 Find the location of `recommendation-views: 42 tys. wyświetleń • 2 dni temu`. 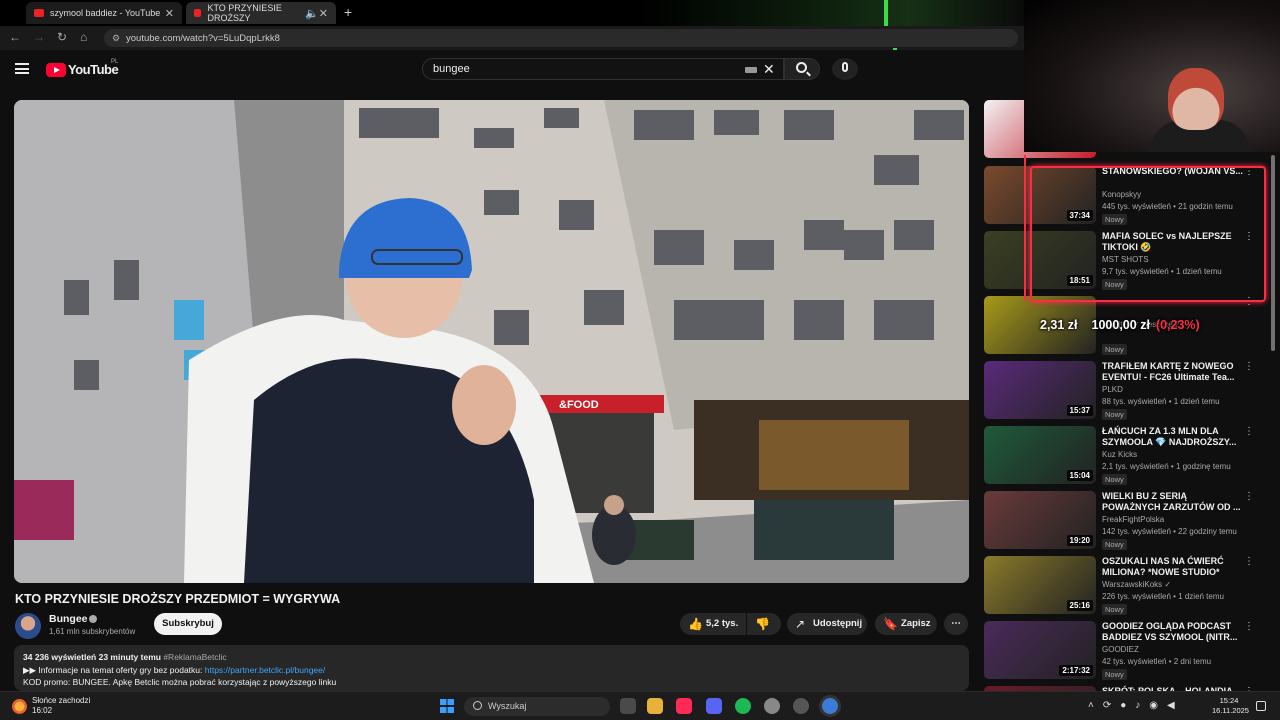

recommendation-views: 42 tys. wyświetleń • 2 dni temu is located at coordinates (1157, 661).